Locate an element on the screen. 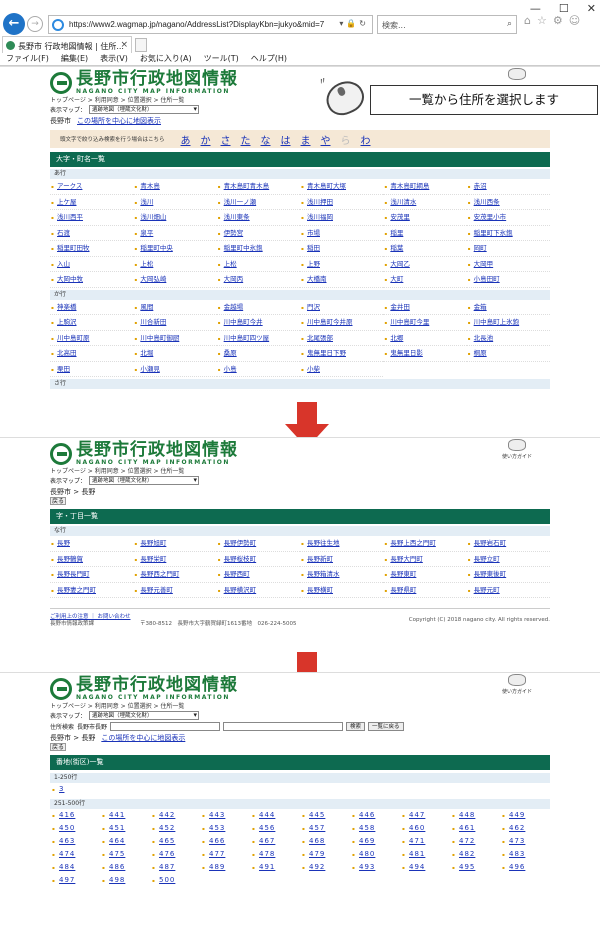 This screenshot has width=600, height=941. list-item: 443 is located at coordinates (225, 815).